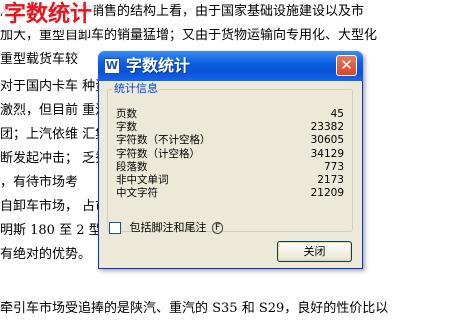 The height and width of the screenshot is (324, 462). What do you see at coordinates (314, 251) in the screenshot?
I see `close-button: 关闭` at bounding box center [314, 251].